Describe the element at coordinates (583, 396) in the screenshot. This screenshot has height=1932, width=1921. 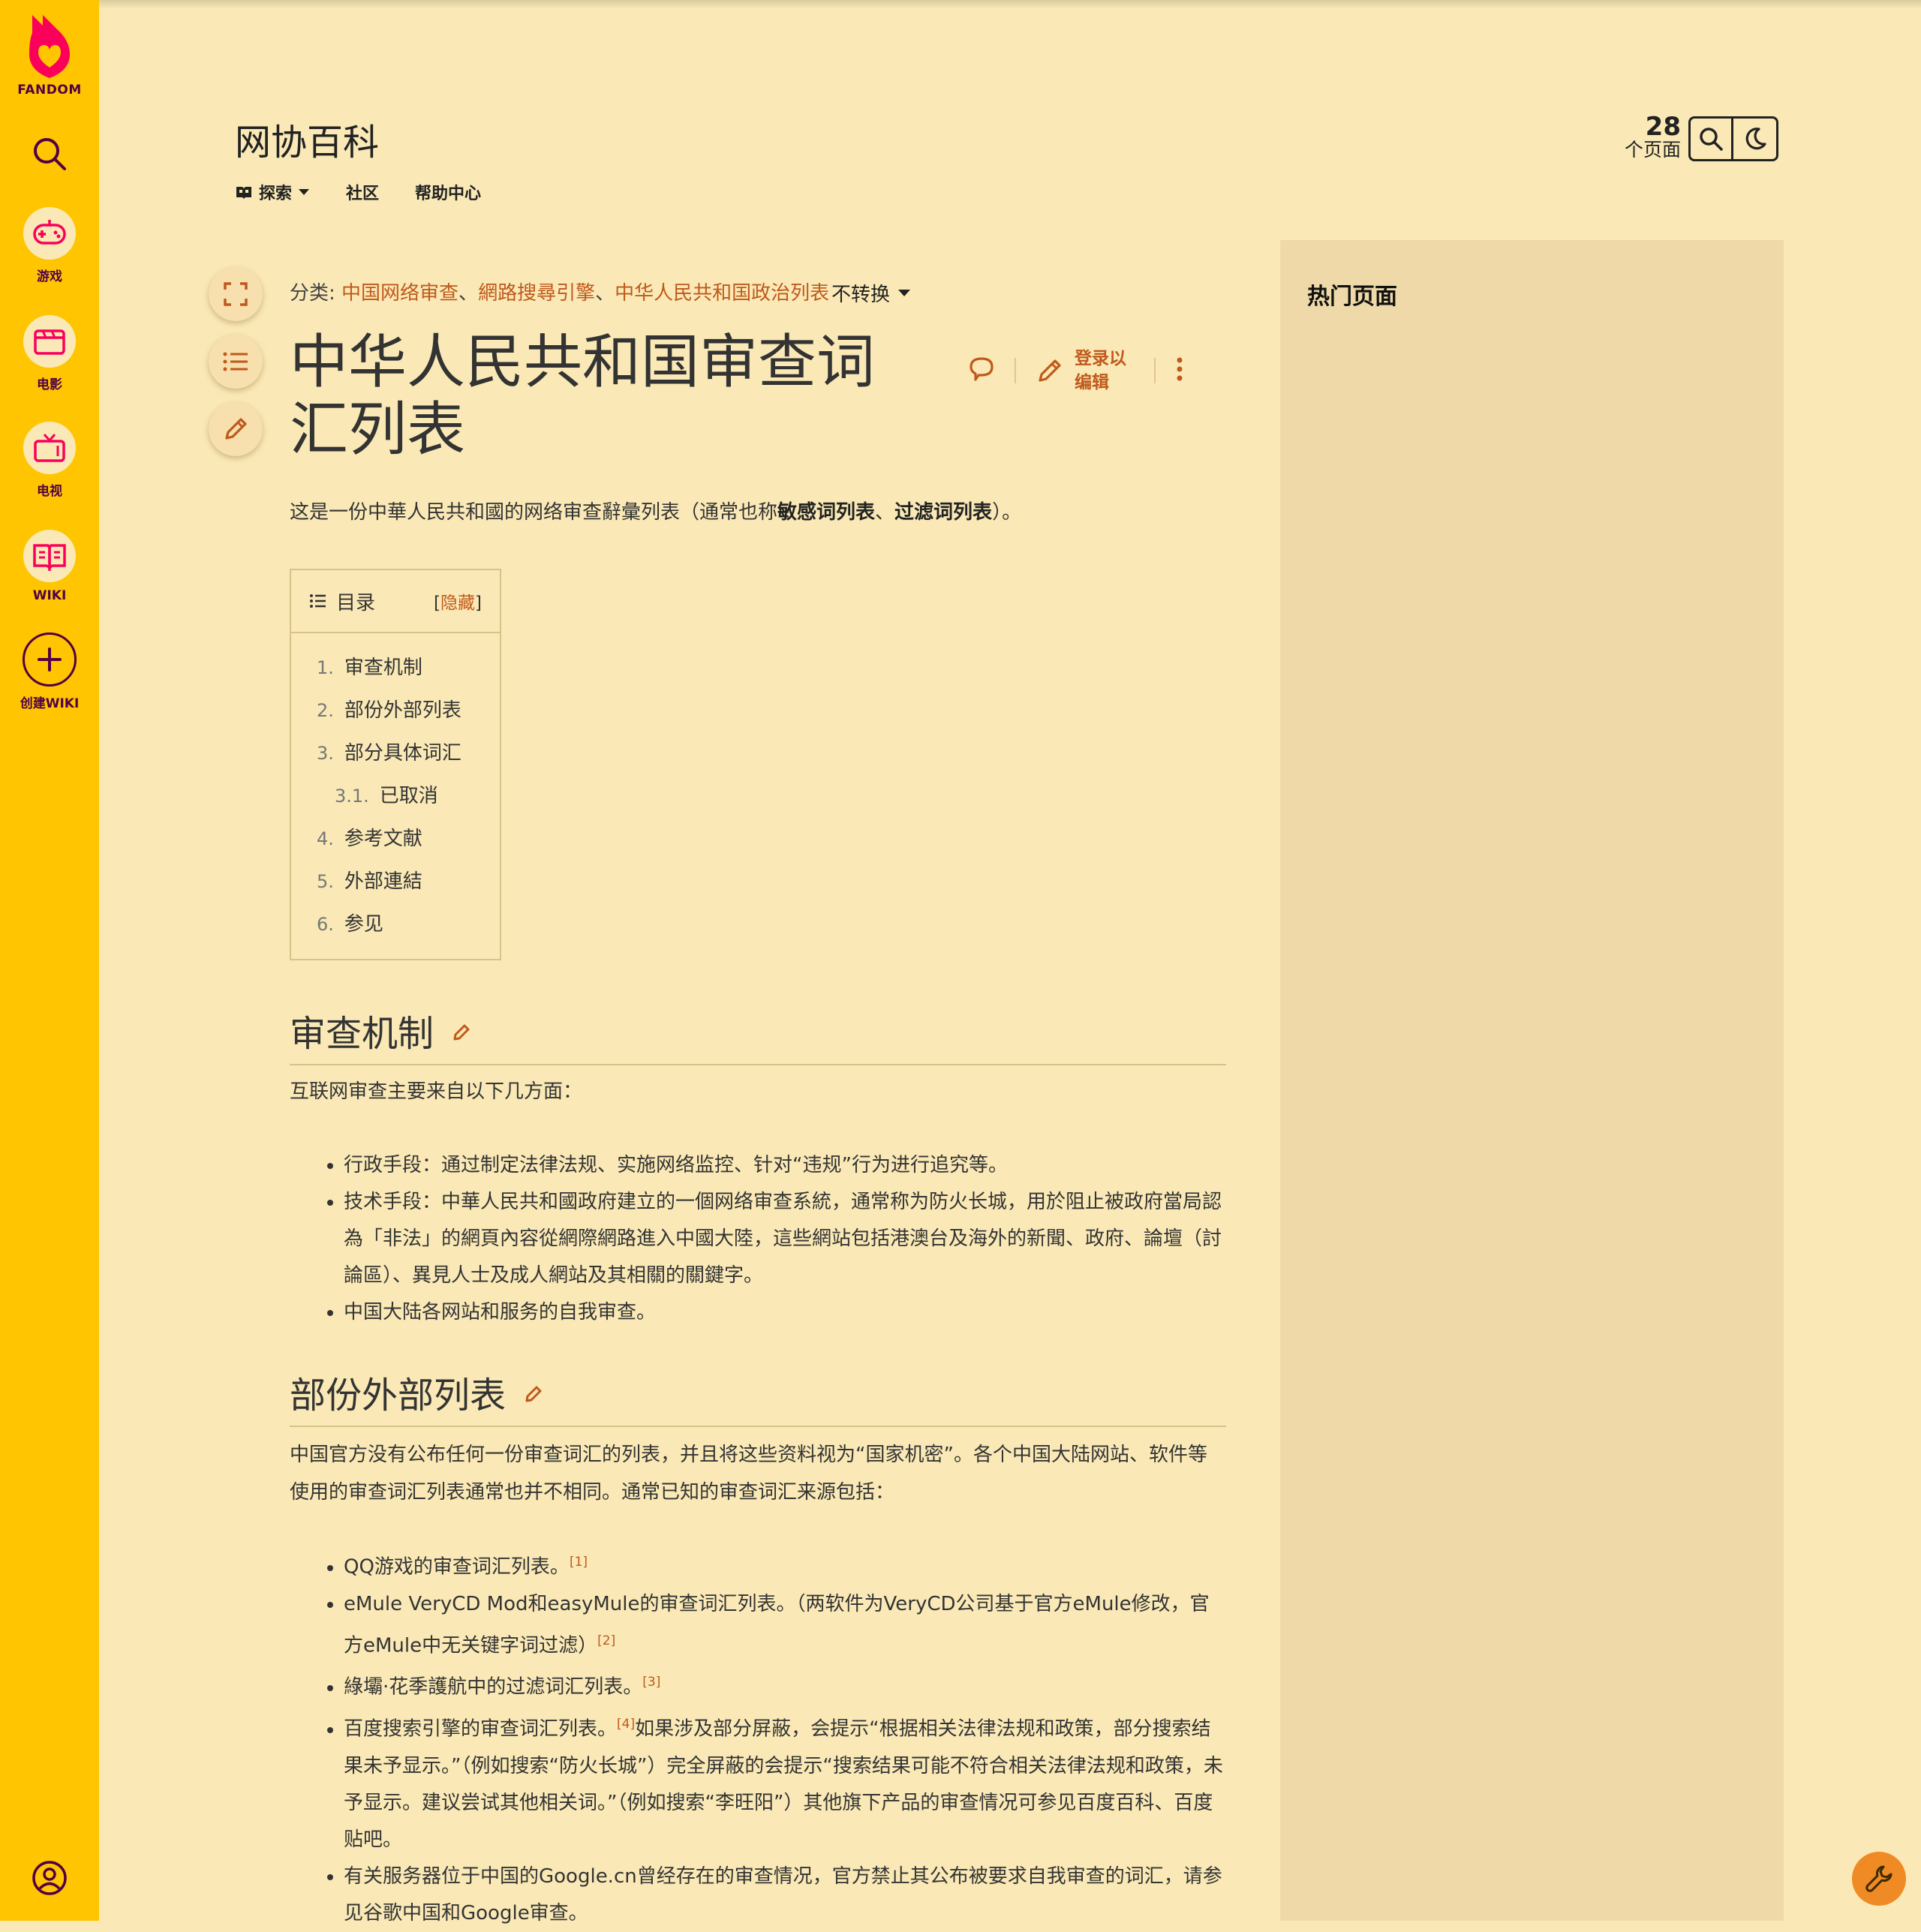
I see `page-title: 中华人民共和国审查词汇列表` at that location.